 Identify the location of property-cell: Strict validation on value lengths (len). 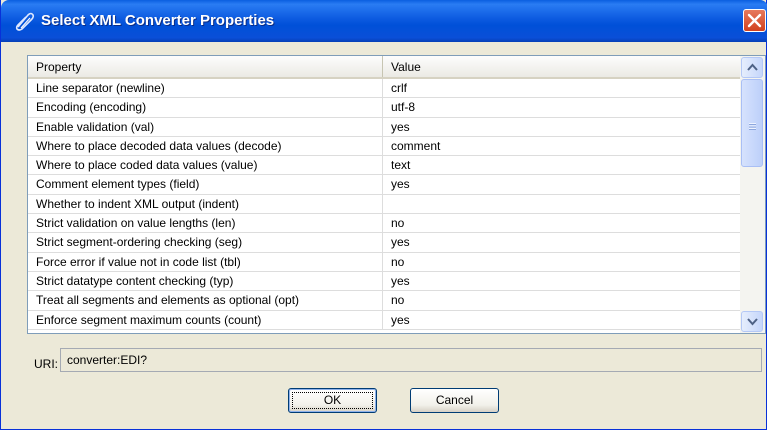
(205, 223).